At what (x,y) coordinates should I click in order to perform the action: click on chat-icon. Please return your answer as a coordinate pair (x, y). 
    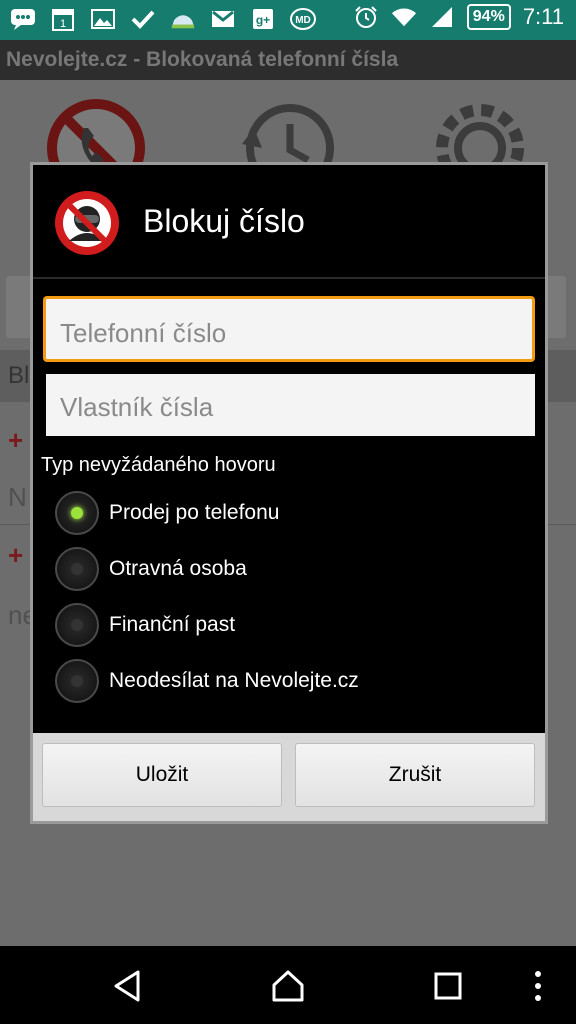
    Looking at the image, I should click on (23, 19).